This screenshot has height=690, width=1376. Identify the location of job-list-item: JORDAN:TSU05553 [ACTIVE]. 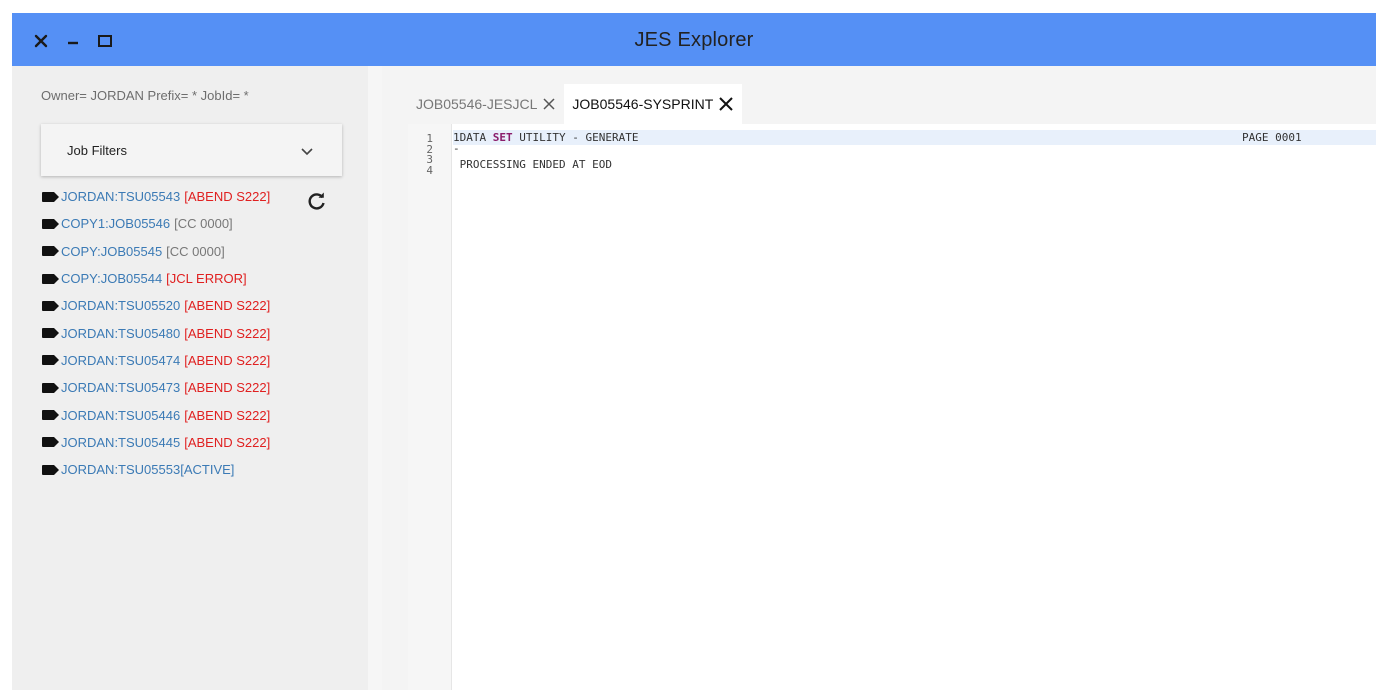
(156, 469).